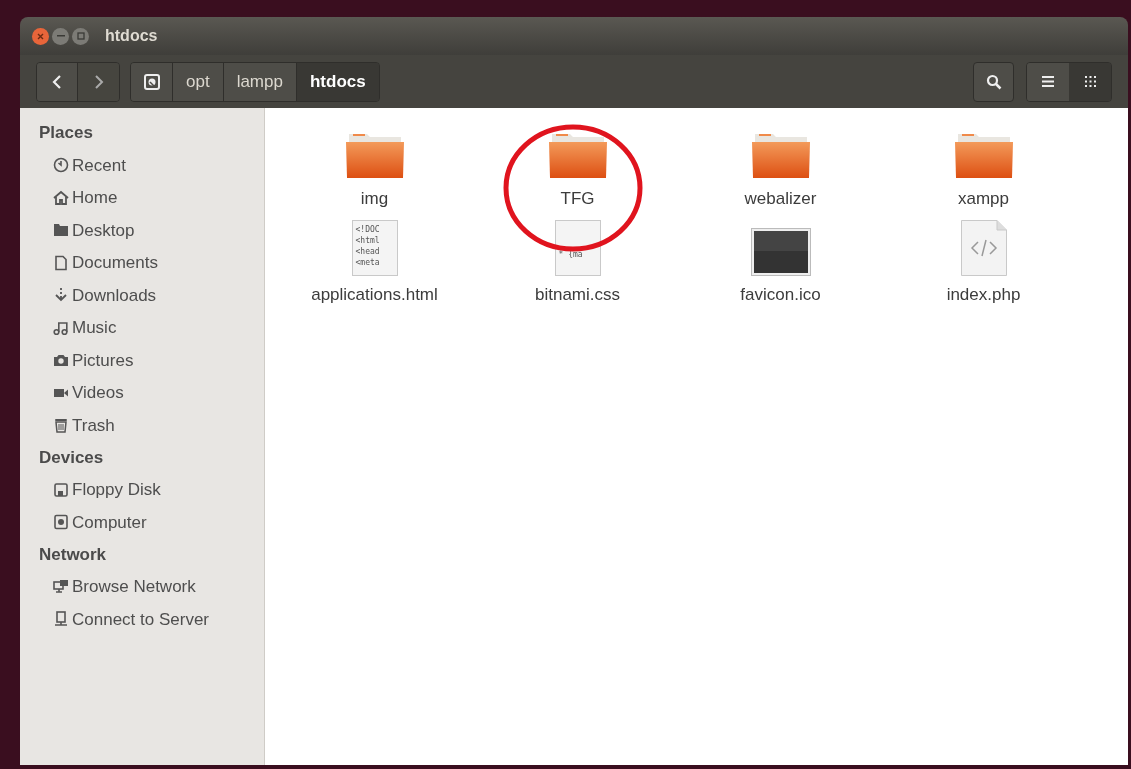  I want to click on list-icon, so click(1048, 81).